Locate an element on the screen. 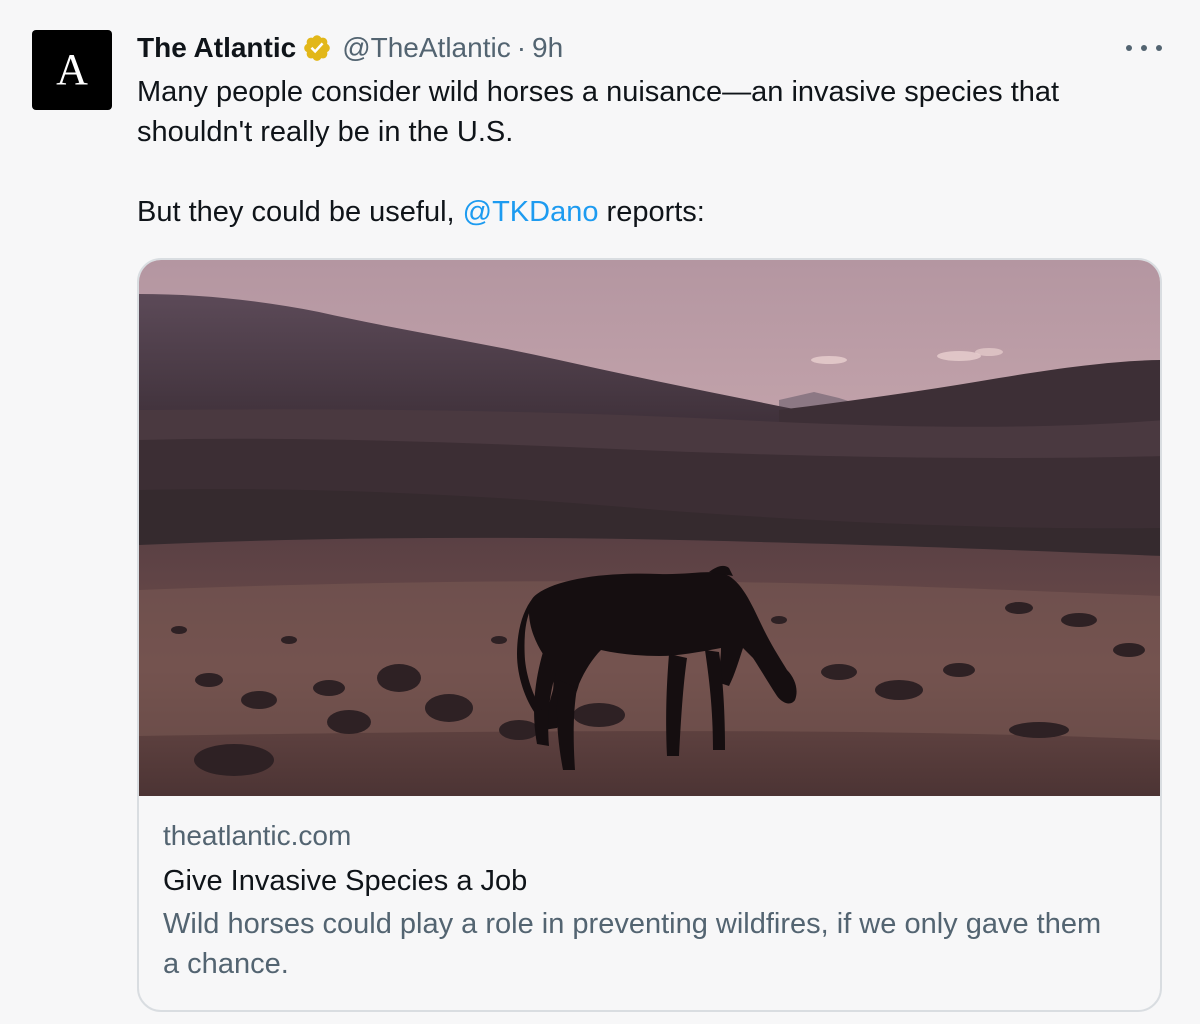 Image resolution: width=1200 pixels, height=1024 pixels. more-options-button is located at coordinates (1144, 48).